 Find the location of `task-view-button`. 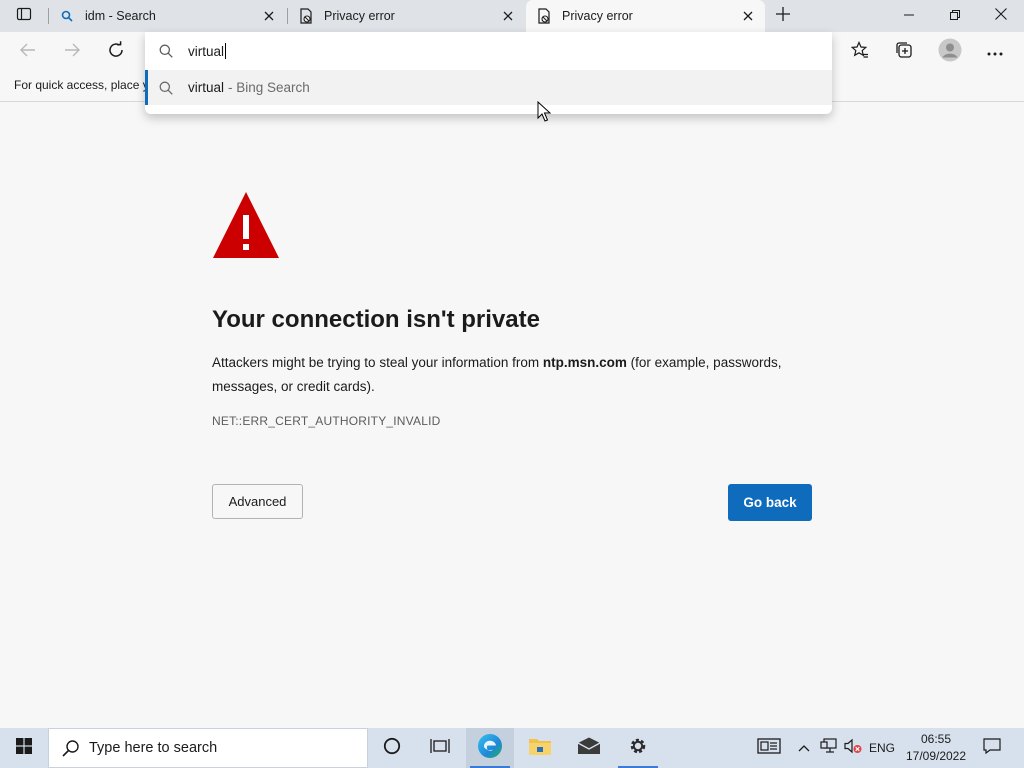

task-view-button is located at coordinates (440, 748).